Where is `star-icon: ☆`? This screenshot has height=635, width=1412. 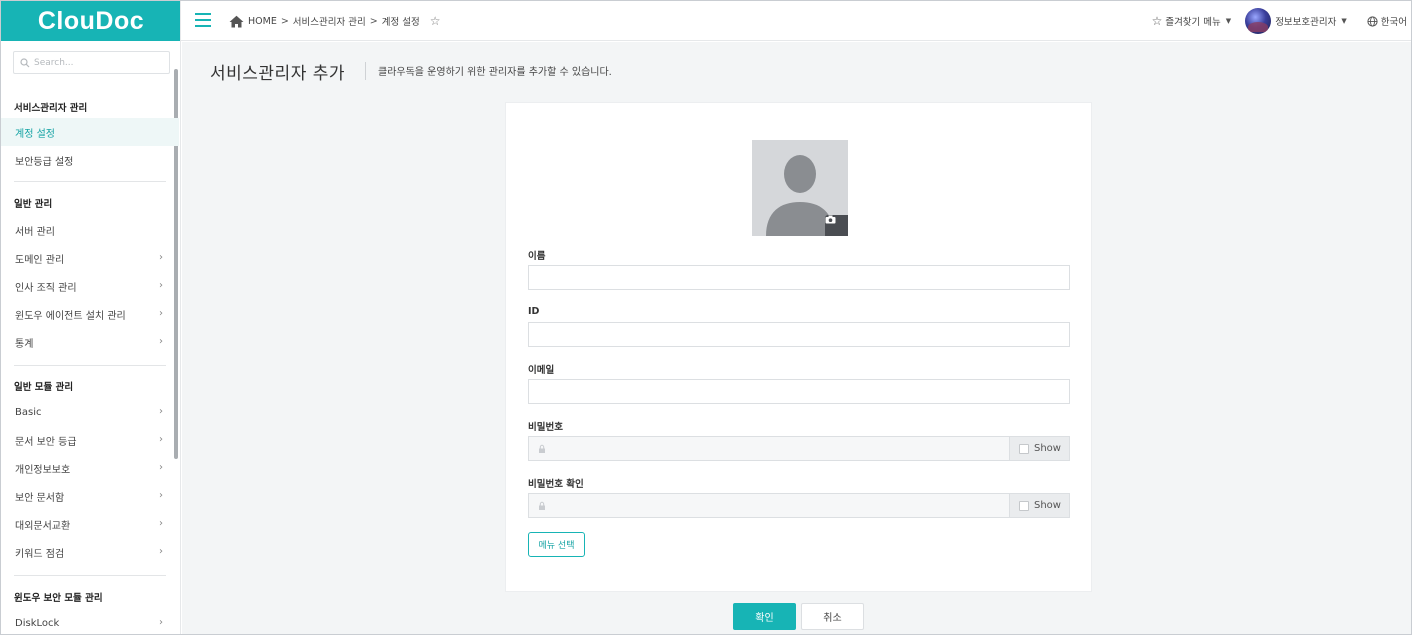 star-icon: ☆ is located at coordinates (1157, 21).